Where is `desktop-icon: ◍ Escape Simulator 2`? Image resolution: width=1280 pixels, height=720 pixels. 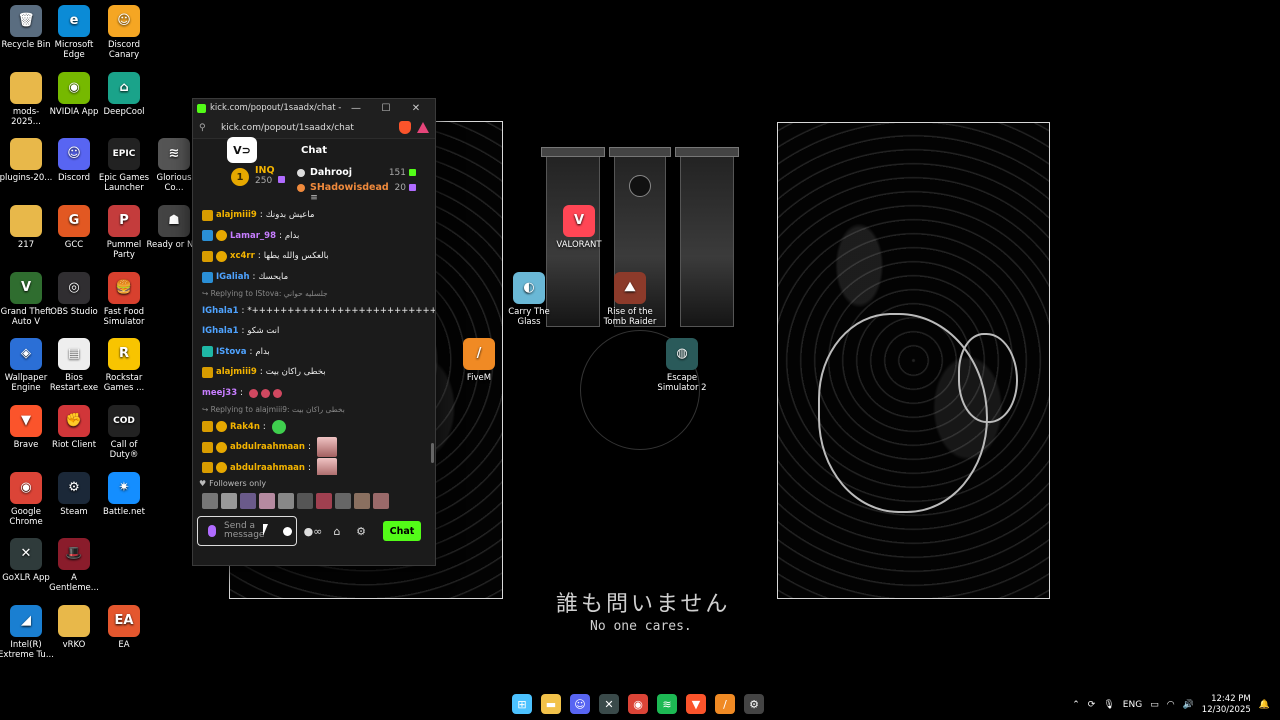 desktop-icon: ◍ Escape Simulator 2 is located at coordinates (682, 365).